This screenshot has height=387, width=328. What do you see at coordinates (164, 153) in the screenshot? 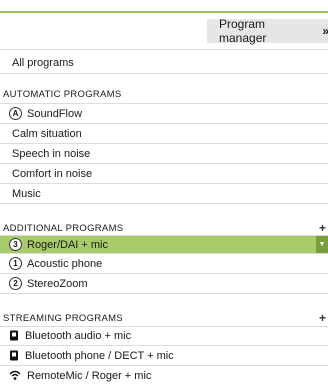
I see `program-item-speech-in-noise: Speech in noise` at bounding box center [164, 153].